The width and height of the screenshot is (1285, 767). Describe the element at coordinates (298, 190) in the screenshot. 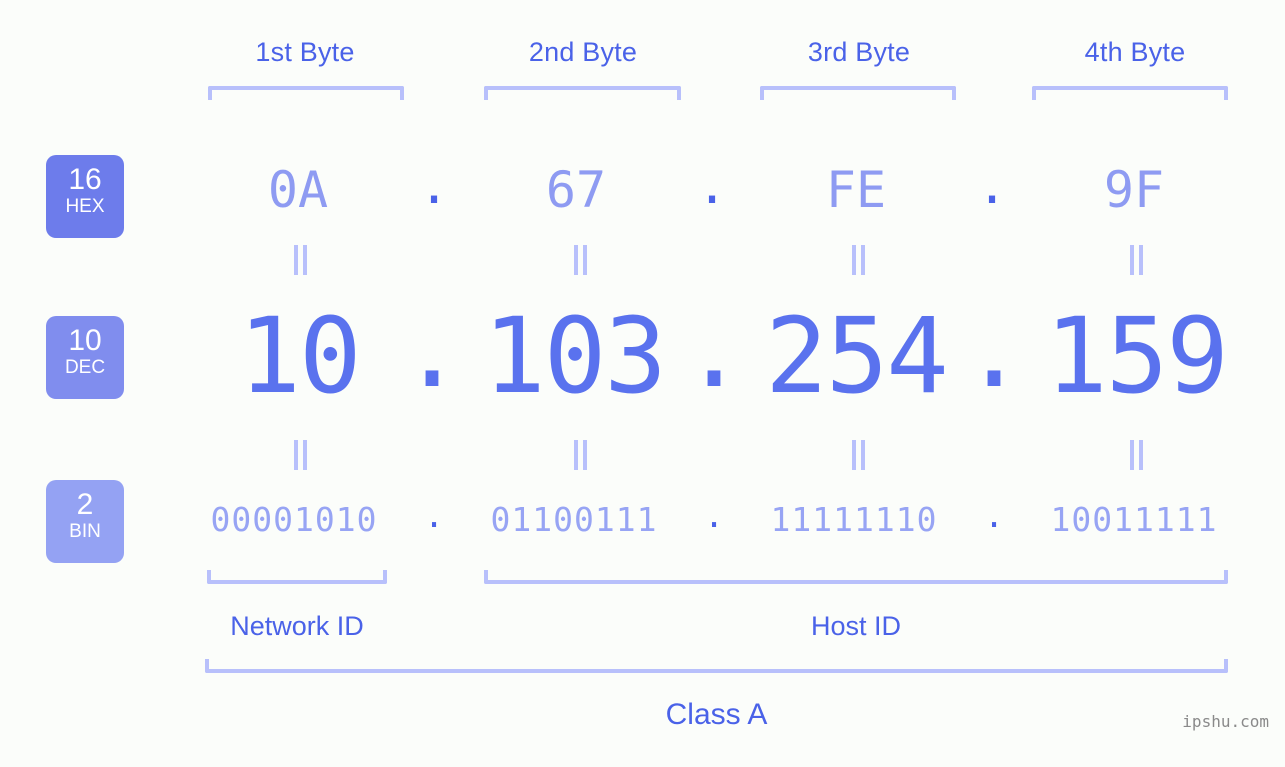

I see `hex-value-1: 0A` at that location.